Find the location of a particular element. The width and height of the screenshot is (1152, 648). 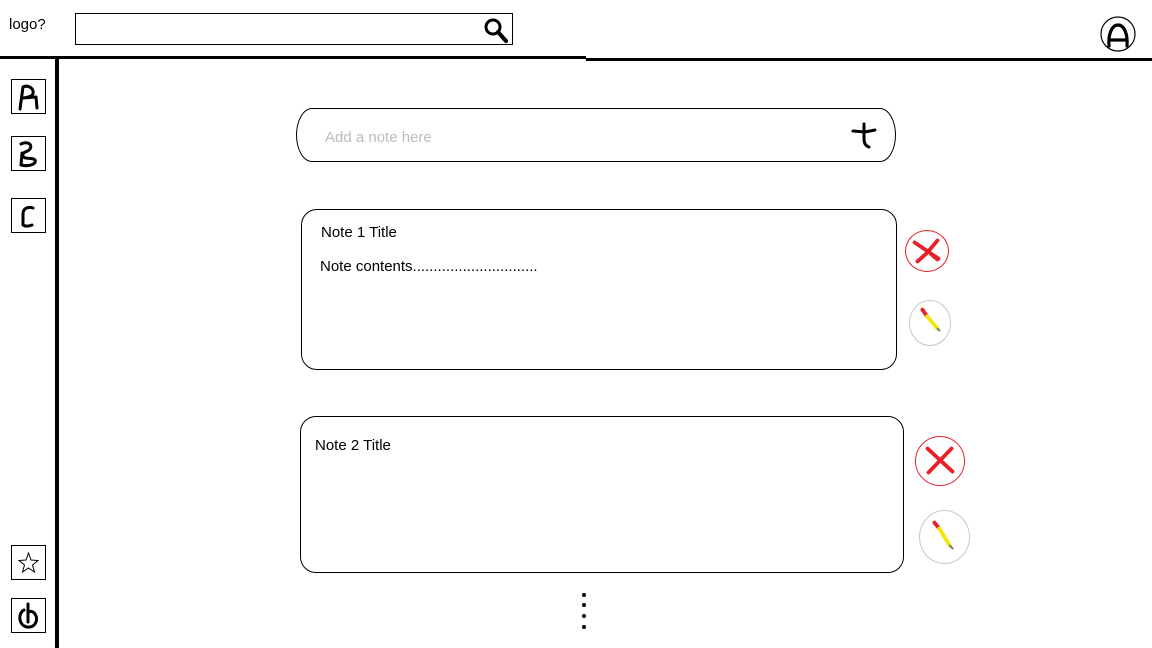

more-vertical-icon is located at coordinates (584, 612).